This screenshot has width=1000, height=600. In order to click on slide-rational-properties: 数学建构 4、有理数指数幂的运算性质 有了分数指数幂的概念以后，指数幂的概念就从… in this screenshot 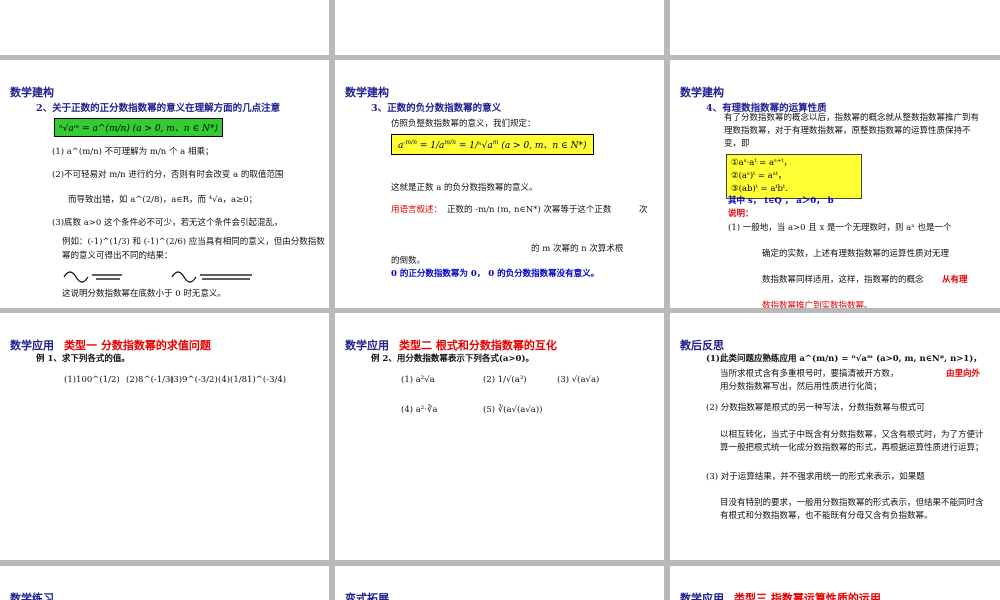, I will do `click(835, 184)`.